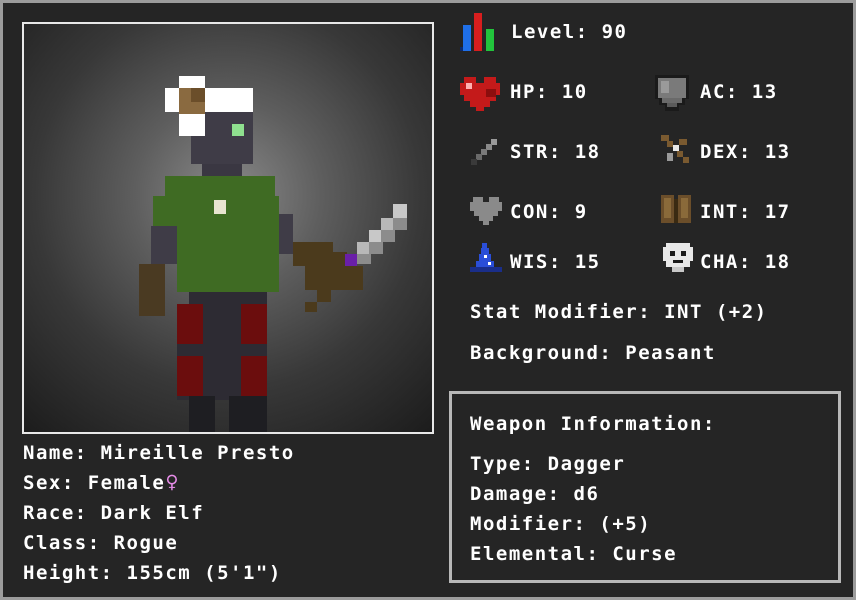 The image size is (856, 600). Describe the element at coordinates (159, 453) in the screenshot. I see `character-name: Name: Mireille Presto` at that location.